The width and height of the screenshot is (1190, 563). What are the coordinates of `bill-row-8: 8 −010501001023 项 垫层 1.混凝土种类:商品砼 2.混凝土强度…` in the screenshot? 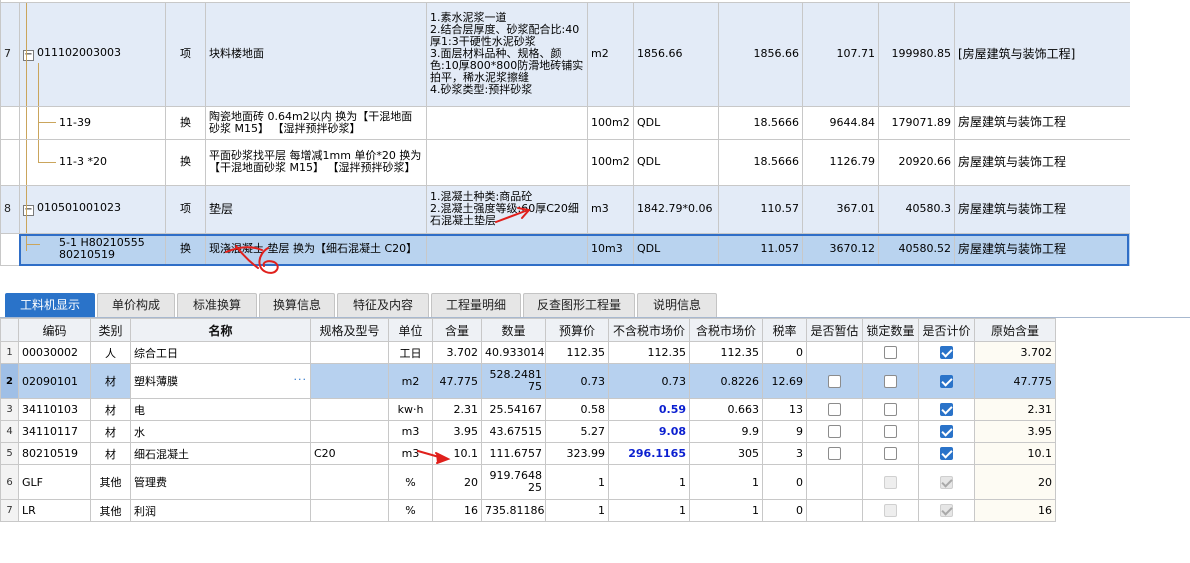 It's located at (565, 209).